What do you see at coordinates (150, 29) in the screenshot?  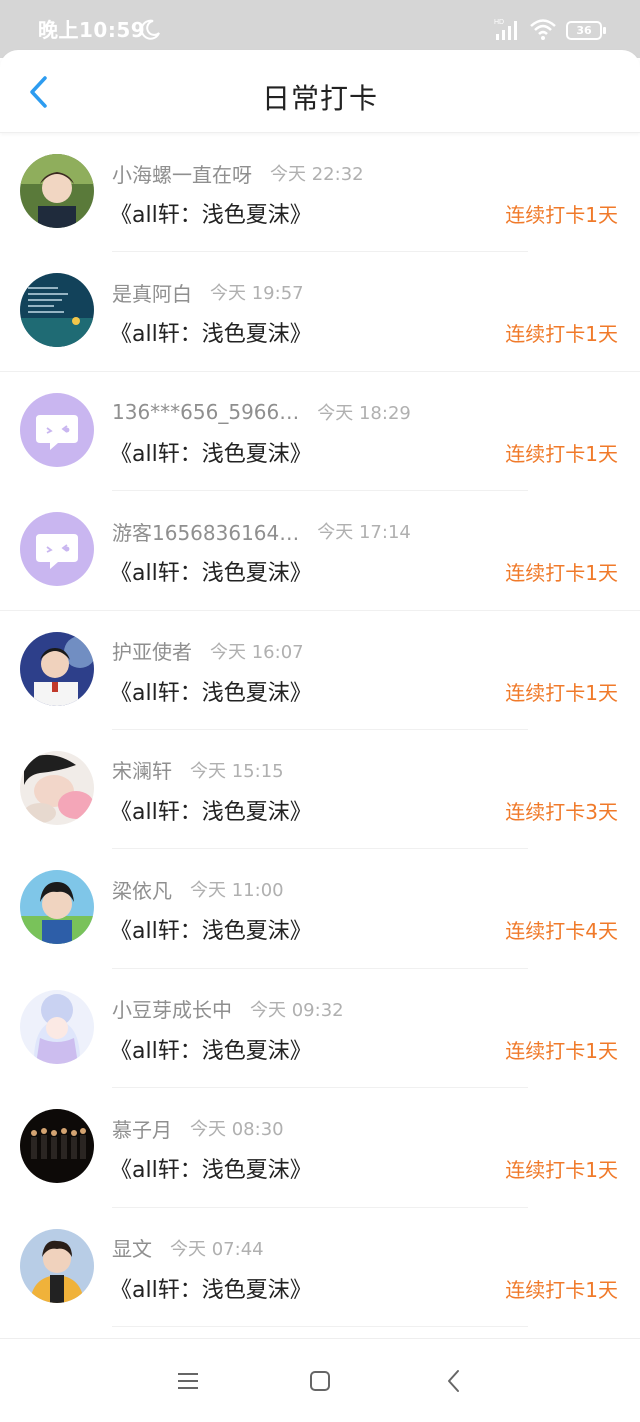 I see `moon-icon` at bounding box center [150, 29].